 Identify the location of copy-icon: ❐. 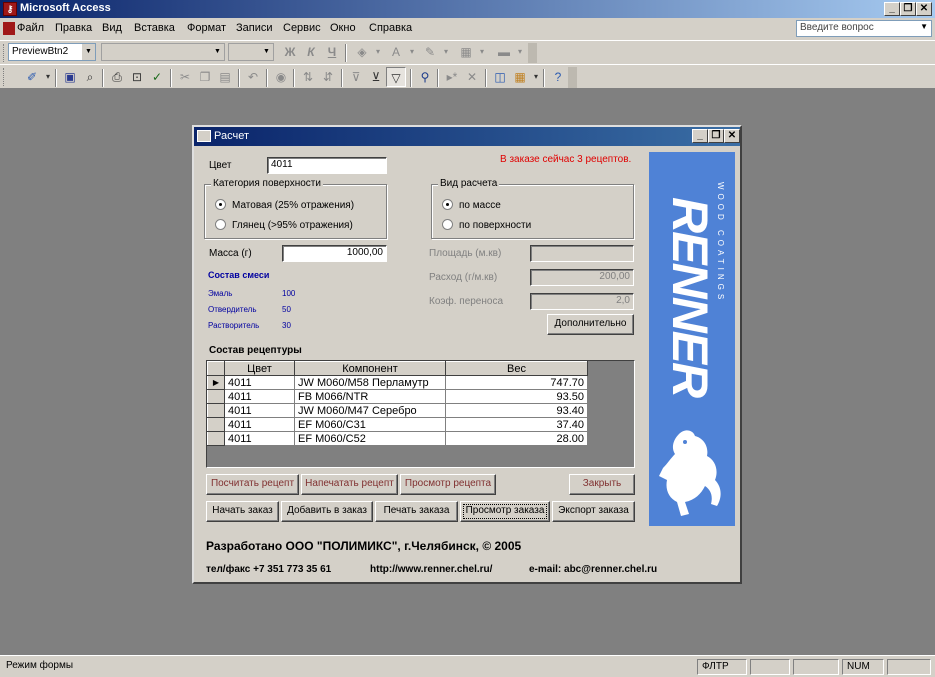
(205, 77).